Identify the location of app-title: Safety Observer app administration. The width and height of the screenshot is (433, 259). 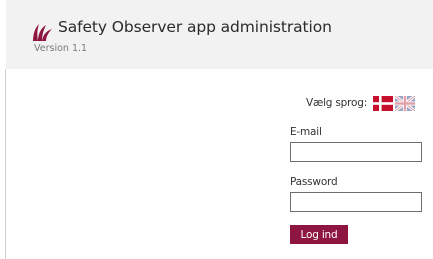
(195, 27).